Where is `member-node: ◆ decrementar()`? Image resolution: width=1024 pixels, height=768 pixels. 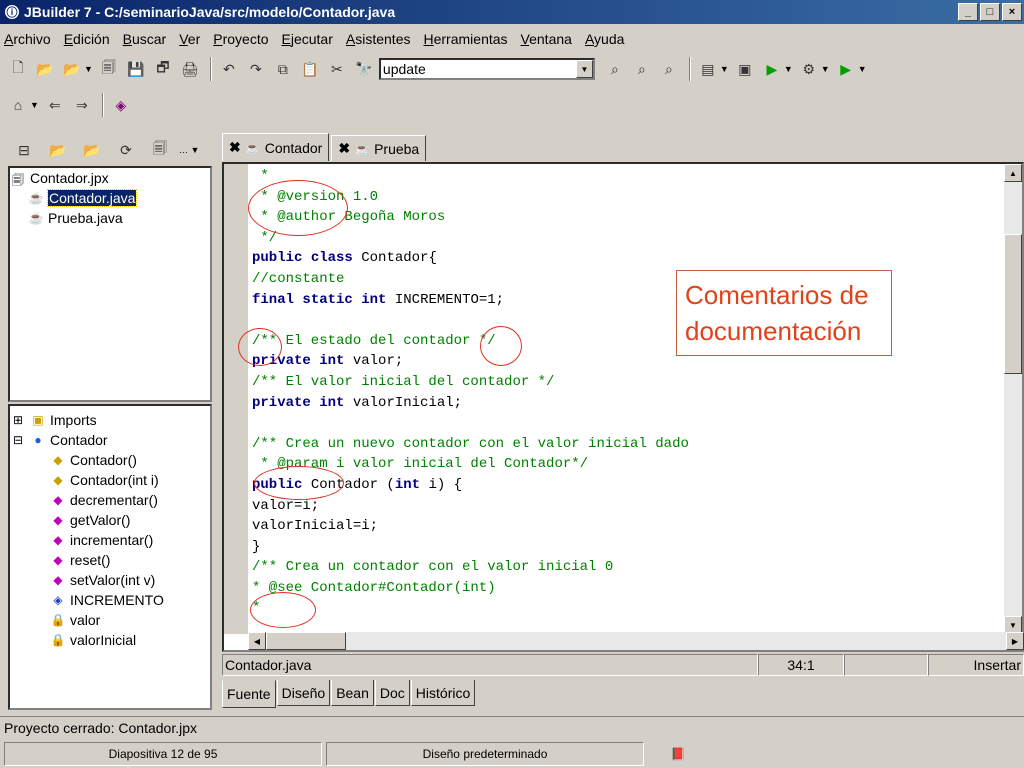 member-node: ◆ decrementar() is located at coordinates (110, 500).